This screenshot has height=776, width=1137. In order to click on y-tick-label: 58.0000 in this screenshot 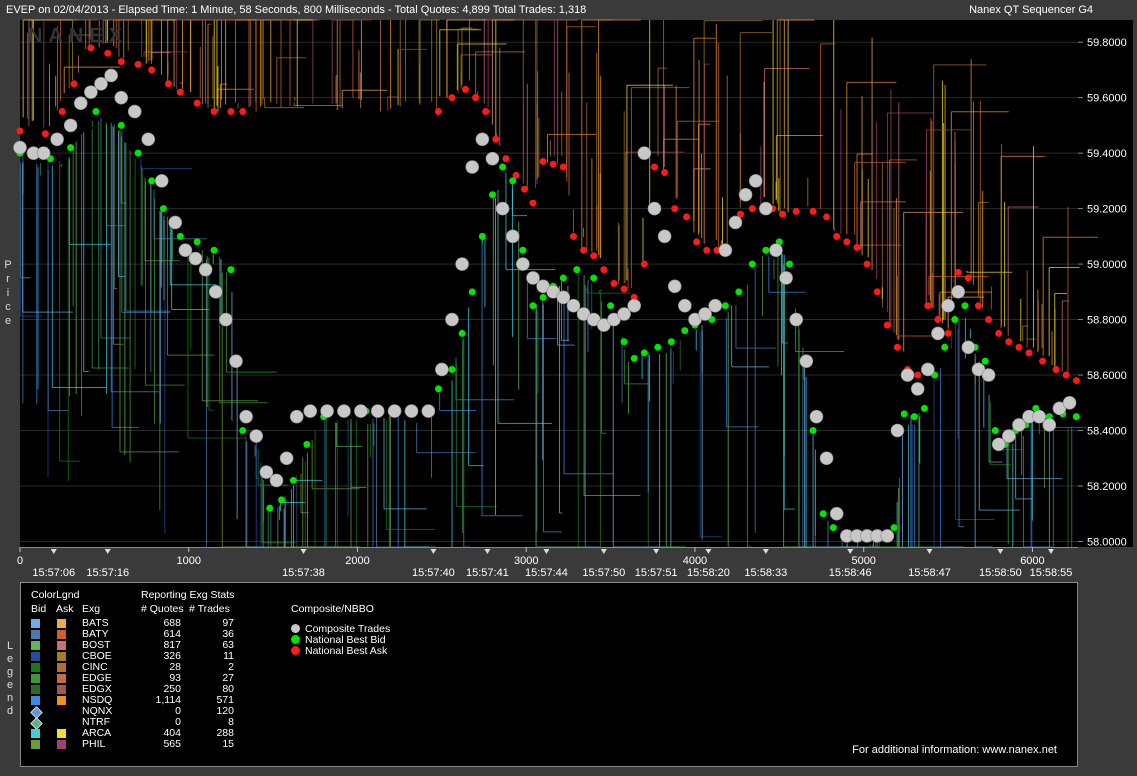, I will do `click(1107, 542)`.